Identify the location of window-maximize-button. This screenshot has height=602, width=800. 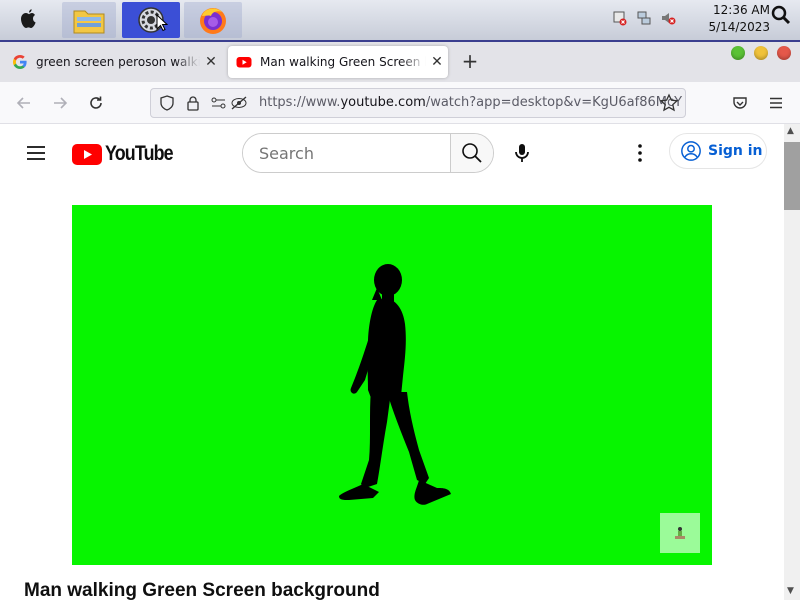
(738, 53).